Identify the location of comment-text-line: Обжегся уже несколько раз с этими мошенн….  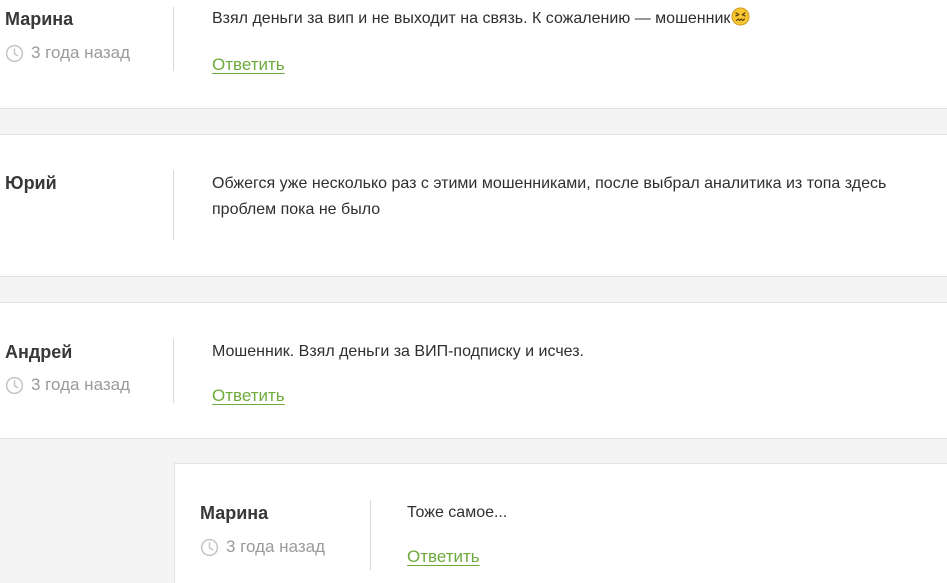
(549, 183).